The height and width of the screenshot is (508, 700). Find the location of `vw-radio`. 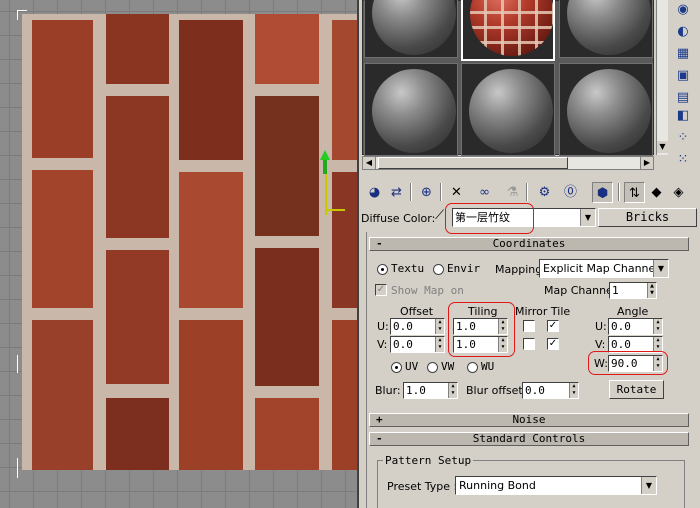

vw-radio is located at coordinates (432, 367).